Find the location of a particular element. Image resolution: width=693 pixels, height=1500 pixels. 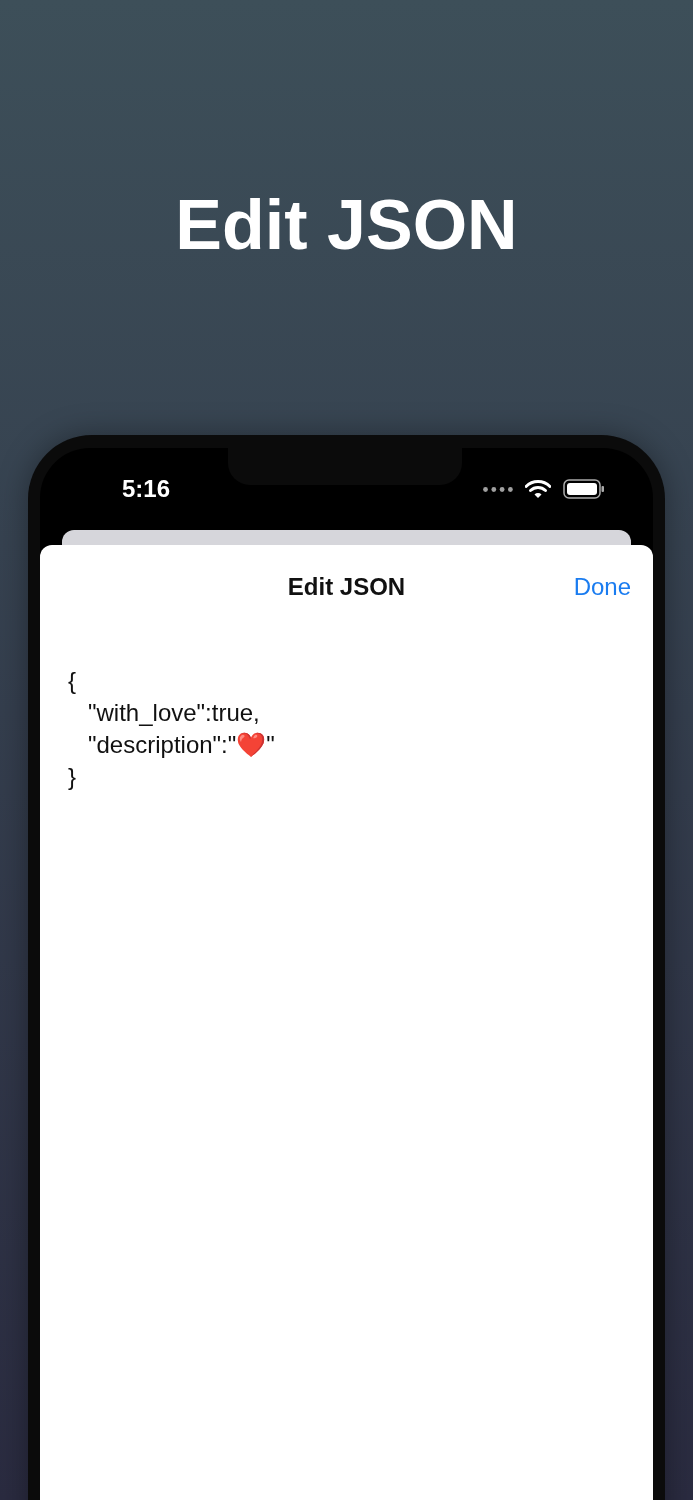

done-button: Done is located at coordinates (602, 587).